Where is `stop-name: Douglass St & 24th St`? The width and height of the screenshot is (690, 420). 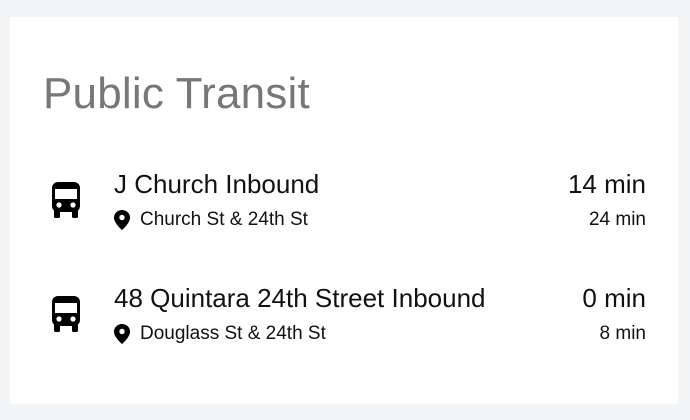 stop-name: Douglass St & 24th St is located at coordinates (233, 333).